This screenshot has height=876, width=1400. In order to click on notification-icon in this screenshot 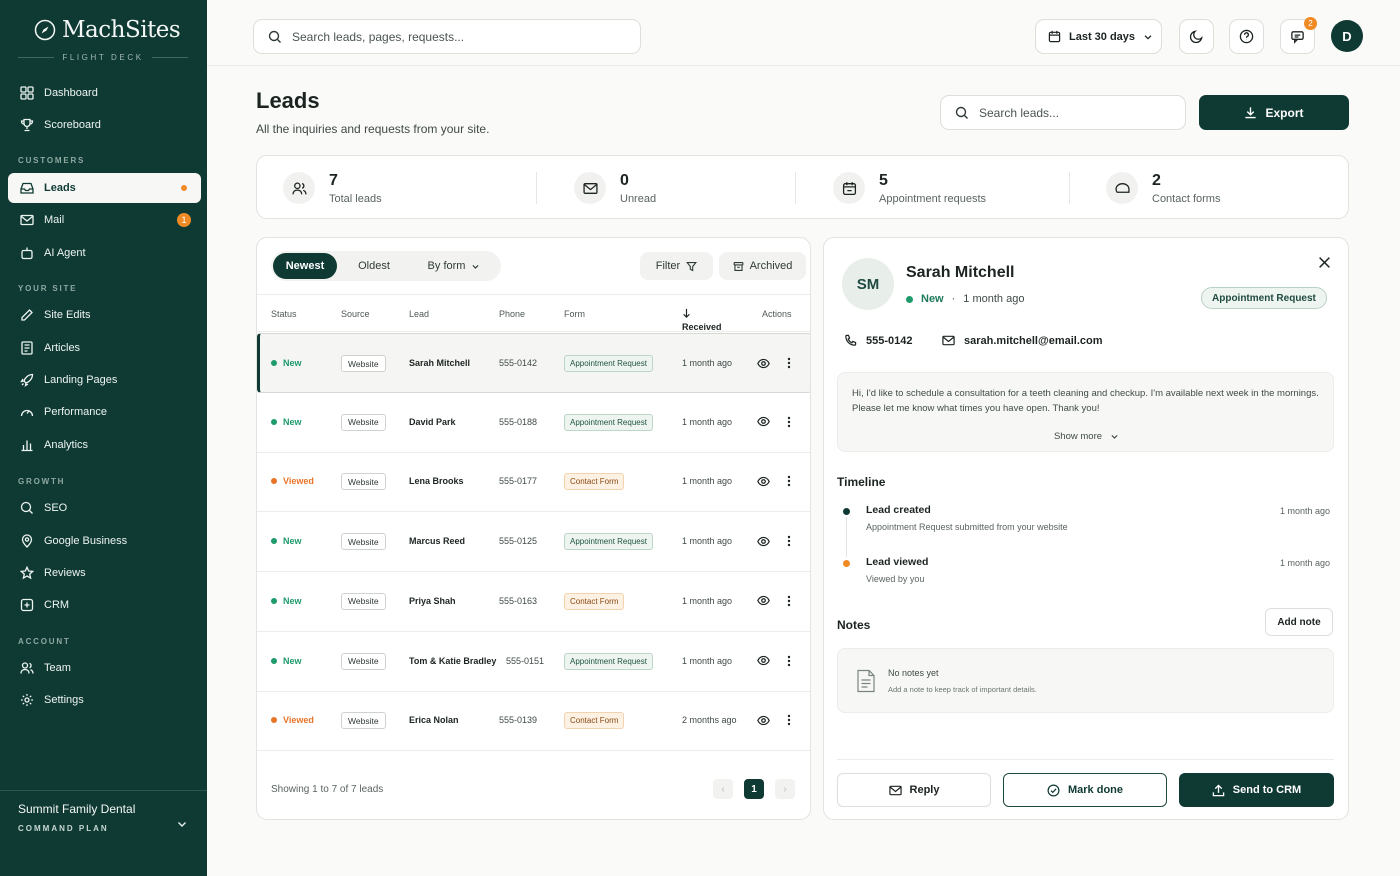, I will do `click(1297, 37)`.